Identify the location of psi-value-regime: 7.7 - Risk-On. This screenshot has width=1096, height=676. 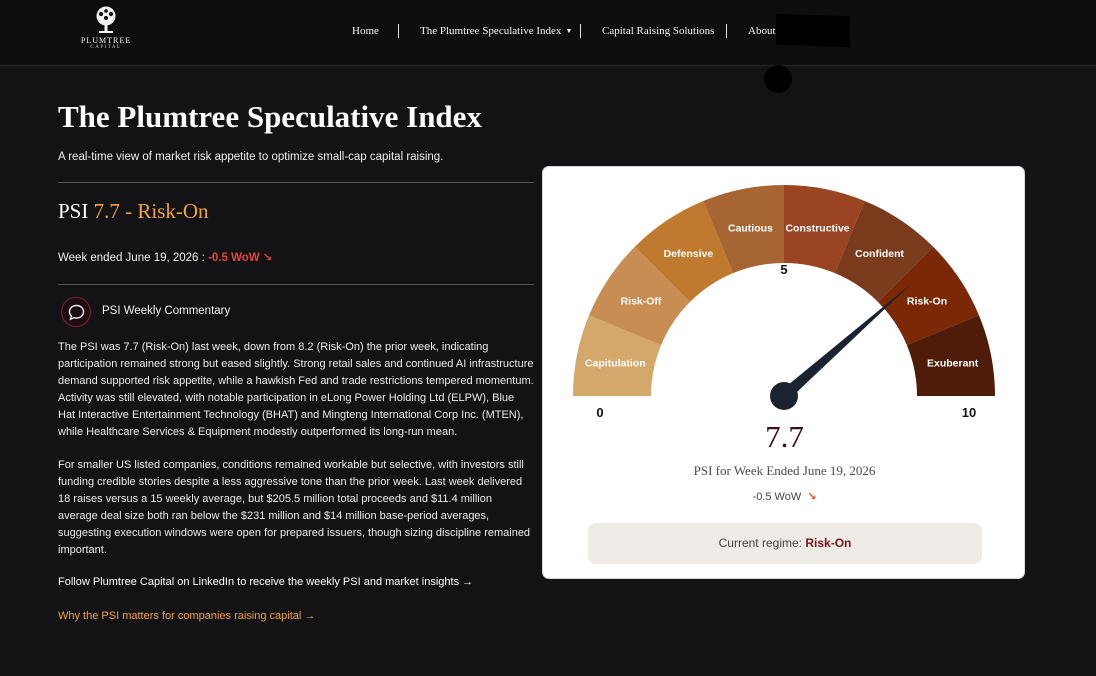
(151, 211).